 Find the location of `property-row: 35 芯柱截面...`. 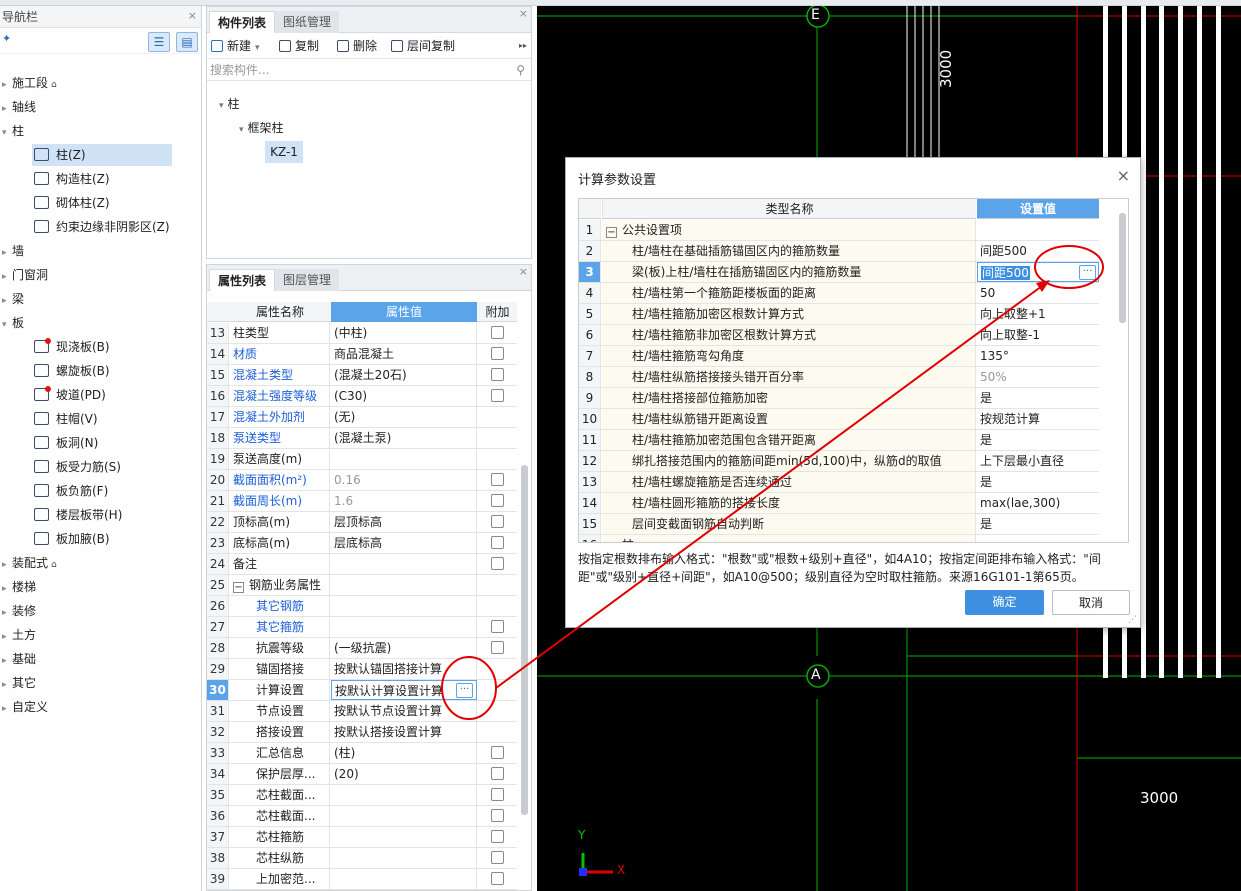

property-row: 35 芯柱截面... is located at coordinates (362, 795).